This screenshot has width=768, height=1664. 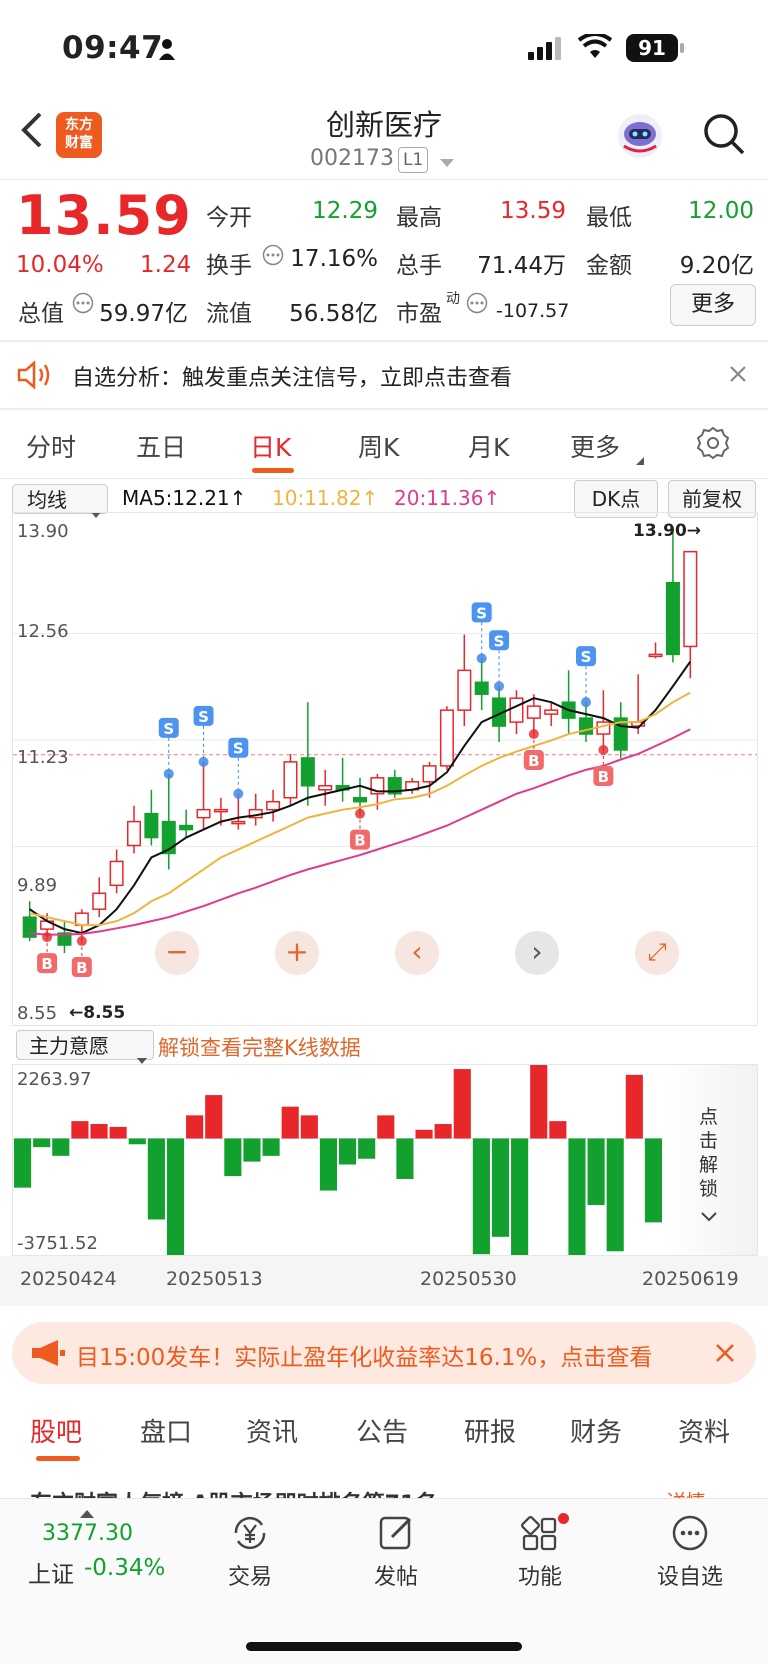 What do you see at coordinates (537, 953) in the screenshot?
I see `next-button: ›` at bounding box center [537, 953].